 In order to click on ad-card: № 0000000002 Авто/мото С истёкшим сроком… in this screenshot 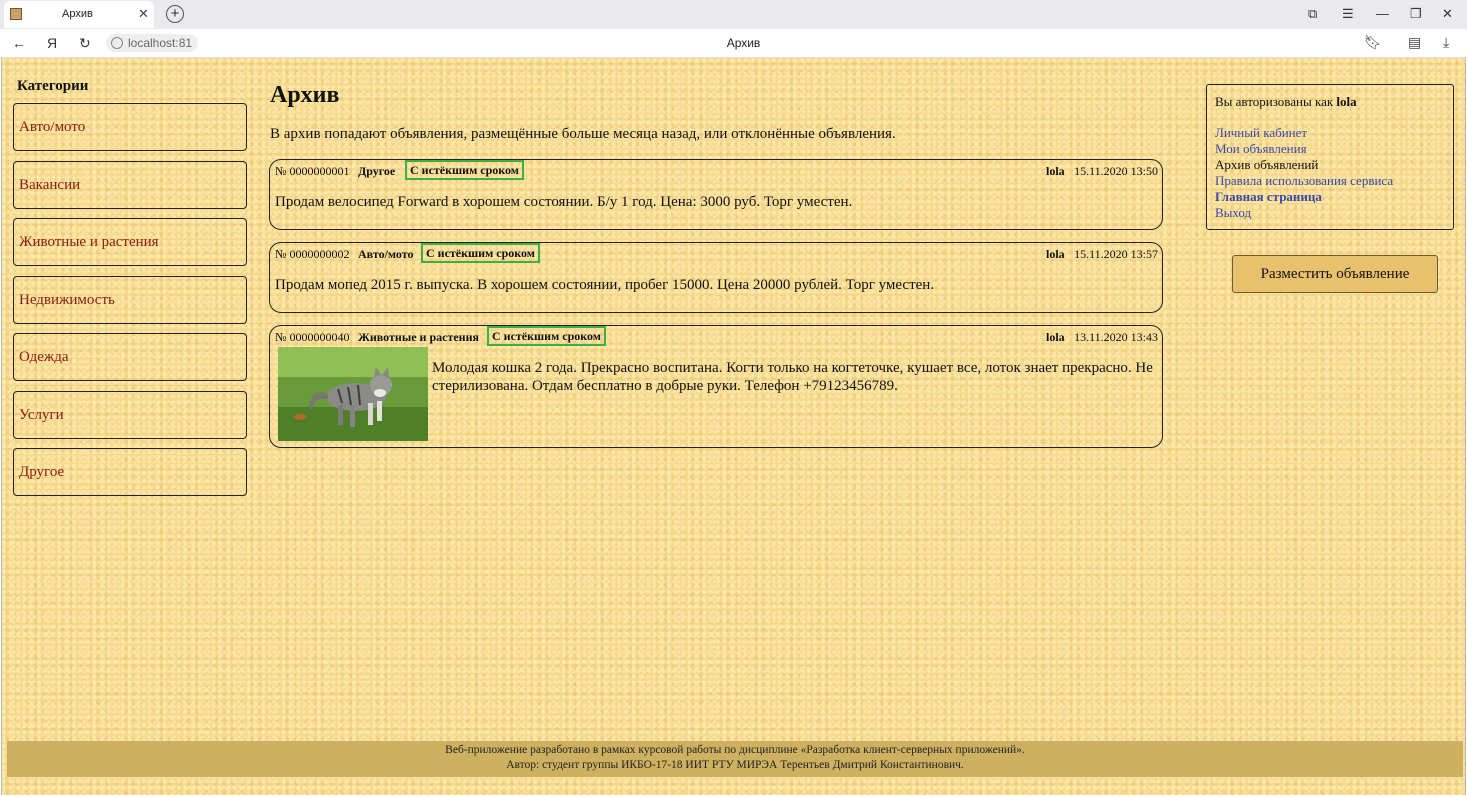, I will do `click(716, 277)`.